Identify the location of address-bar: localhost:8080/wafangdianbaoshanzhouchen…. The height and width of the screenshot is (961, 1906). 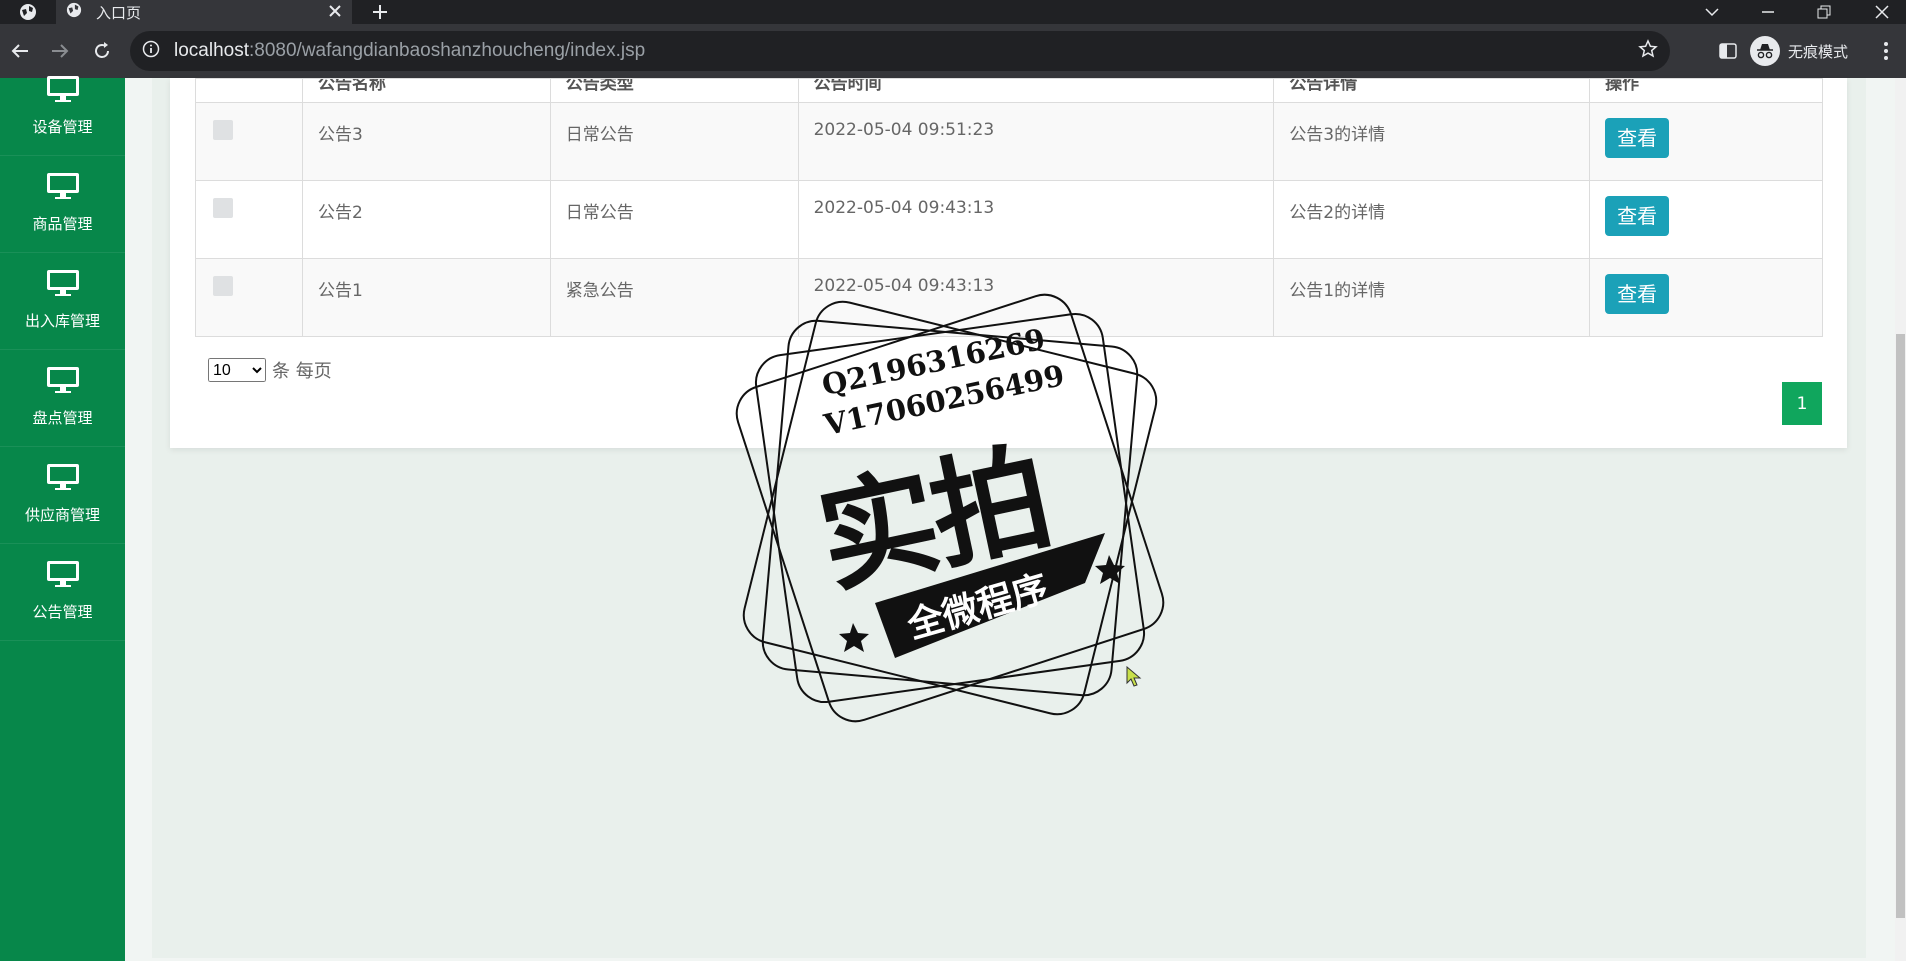
(900, 51).